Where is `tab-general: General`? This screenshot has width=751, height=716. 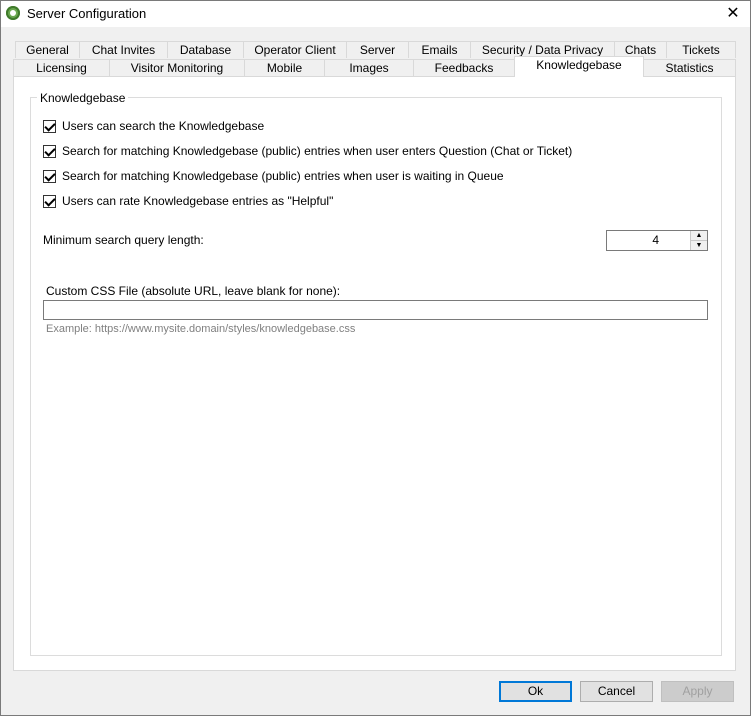 tab-general: General is located at coordinates (47, 49).